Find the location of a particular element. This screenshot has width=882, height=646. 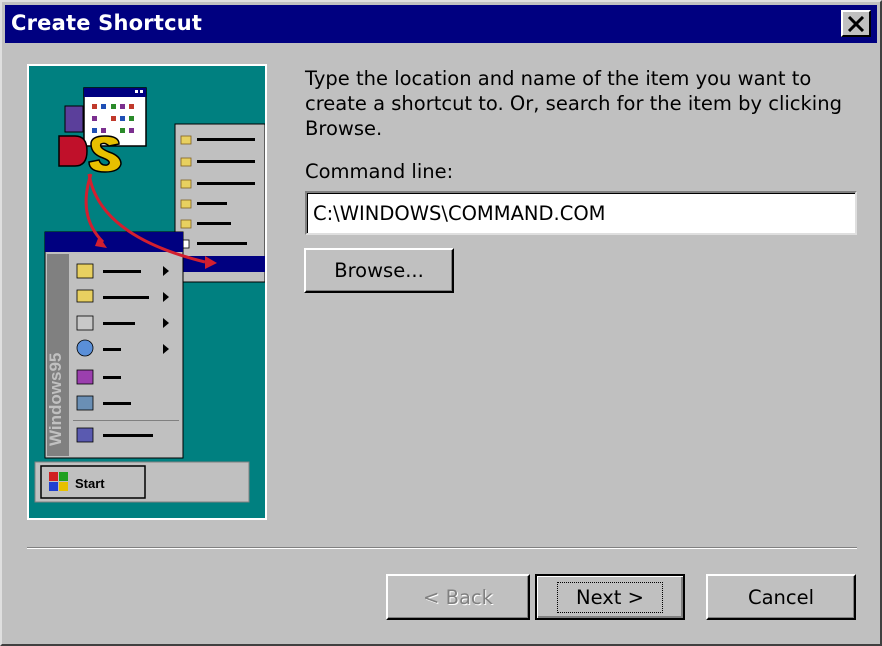

taskbar: Start is located at coordinates (142, 482).